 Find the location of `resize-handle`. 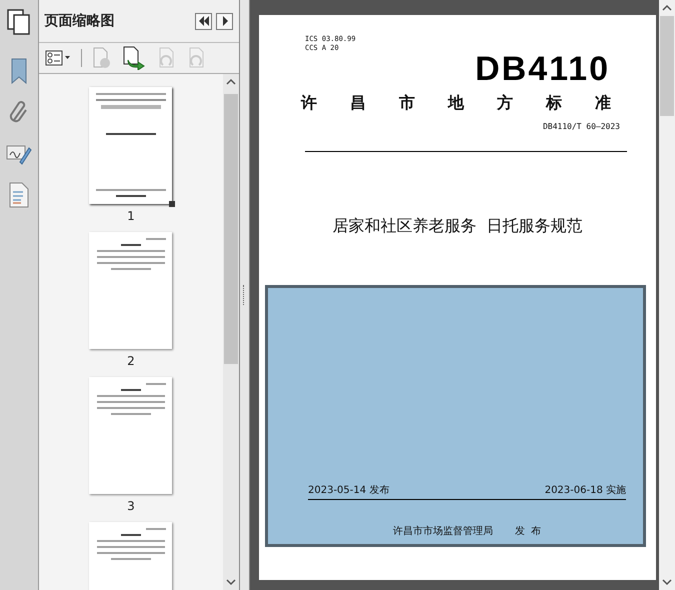

resize-handle is located at coordinates (172, 204).